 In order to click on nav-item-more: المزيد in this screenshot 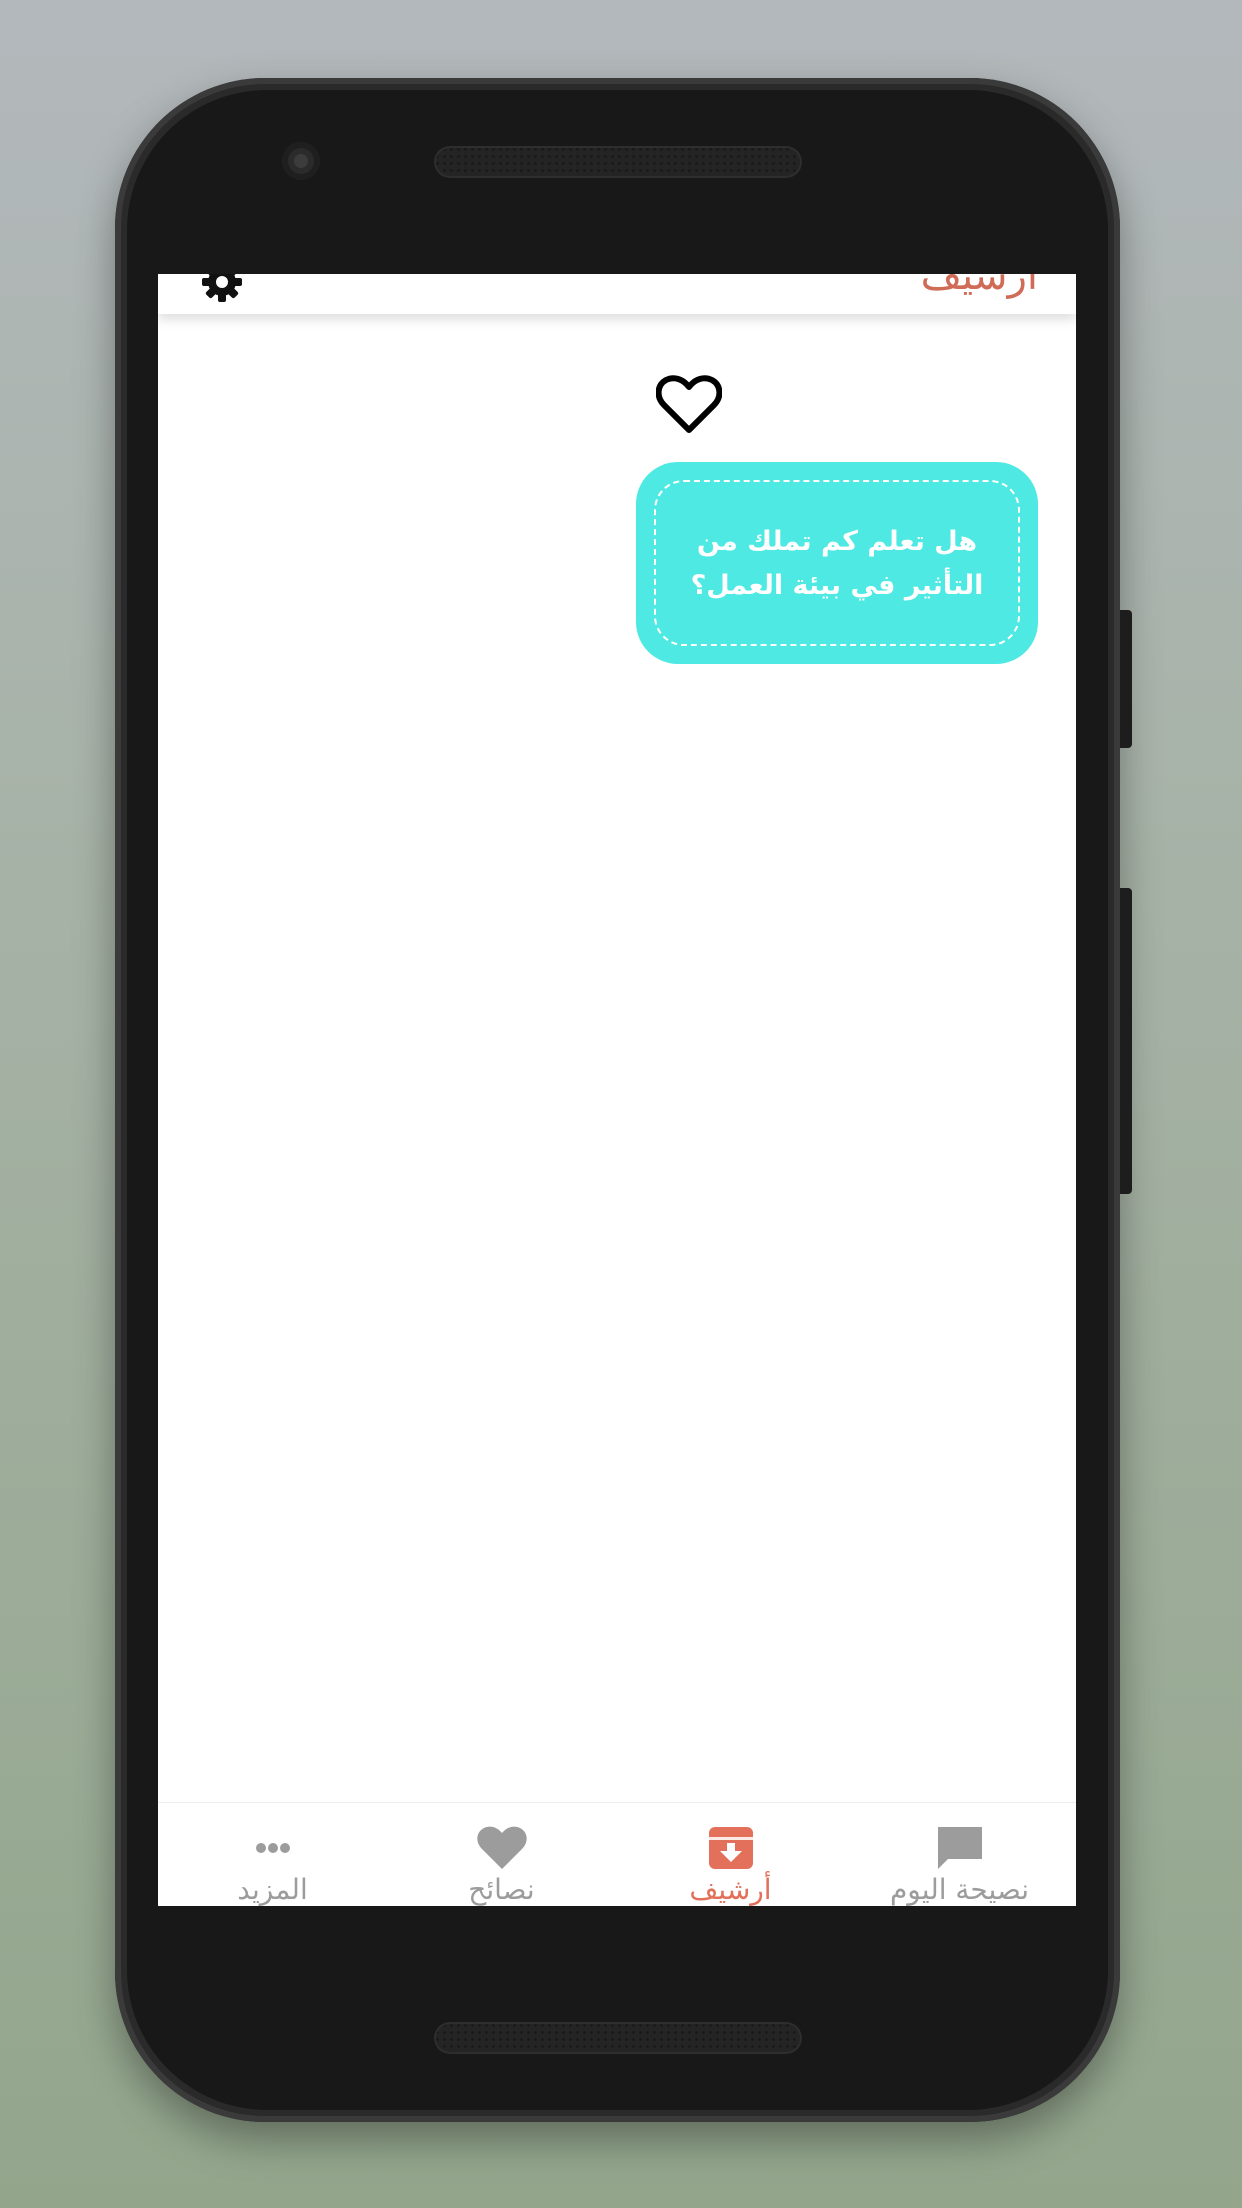, I will do `click(272, 1854)`.